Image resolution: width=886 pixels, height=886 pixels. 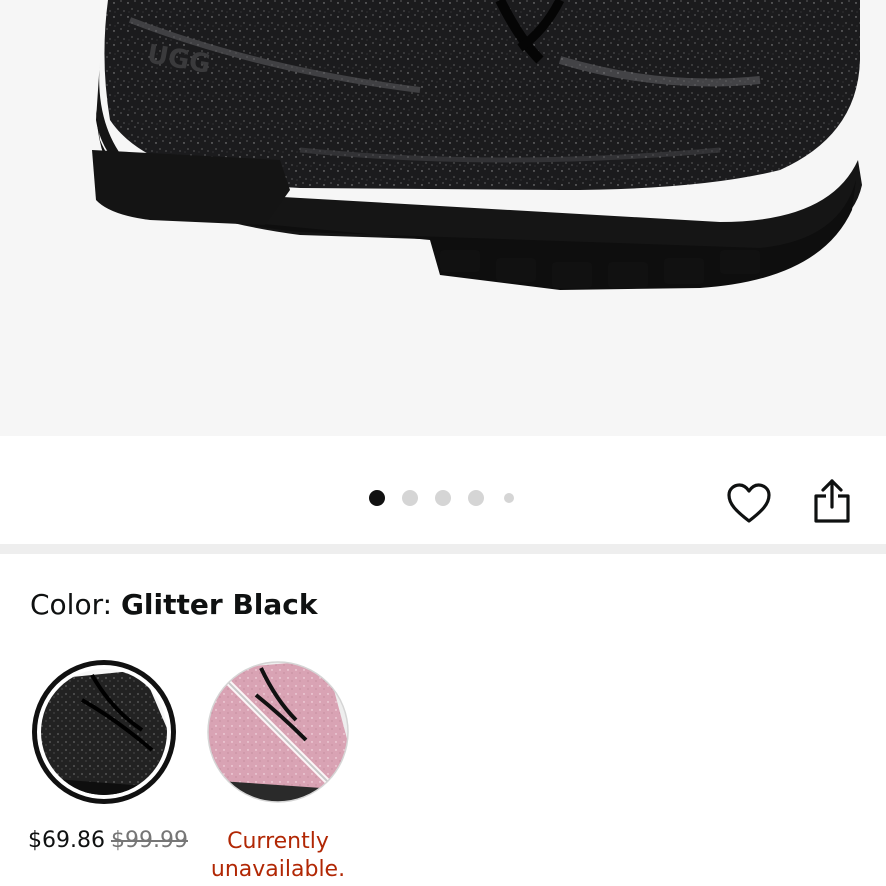 I want to click on carousel-controls, so click(x=443, y=490).